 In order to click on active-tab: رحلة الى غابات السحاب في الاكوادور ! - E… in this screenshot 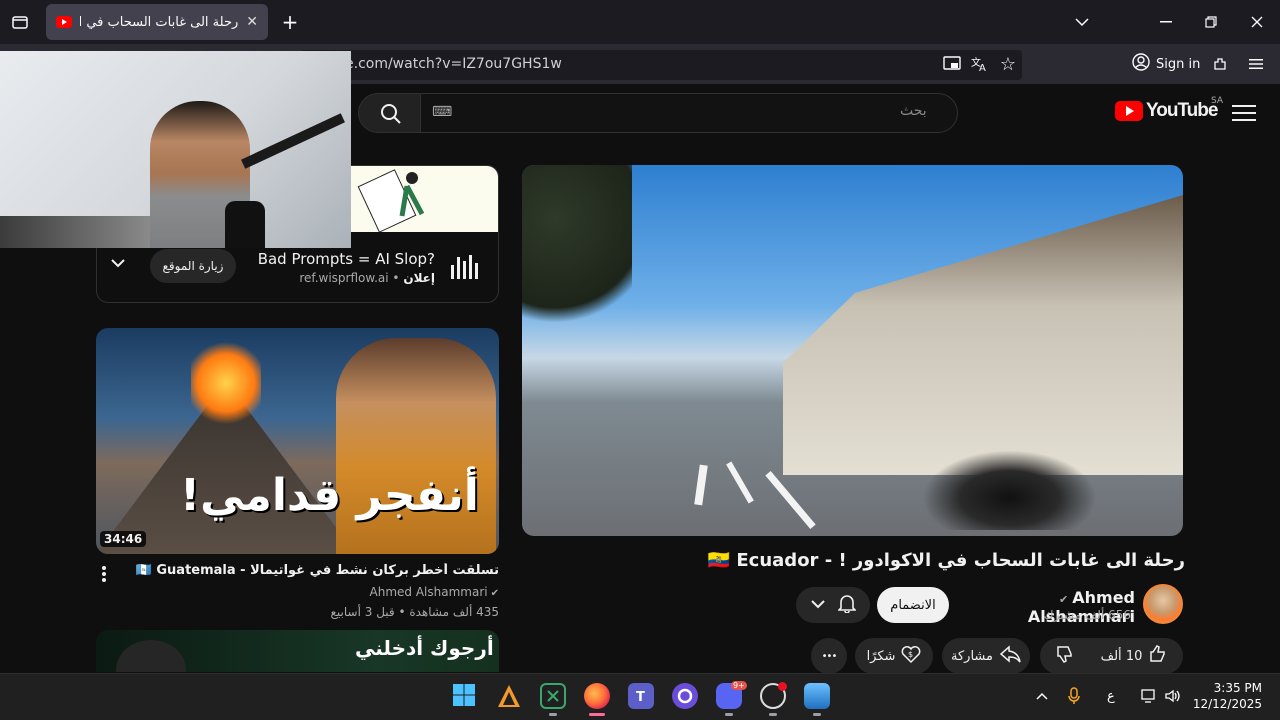, I will do `click(157, 22)`.